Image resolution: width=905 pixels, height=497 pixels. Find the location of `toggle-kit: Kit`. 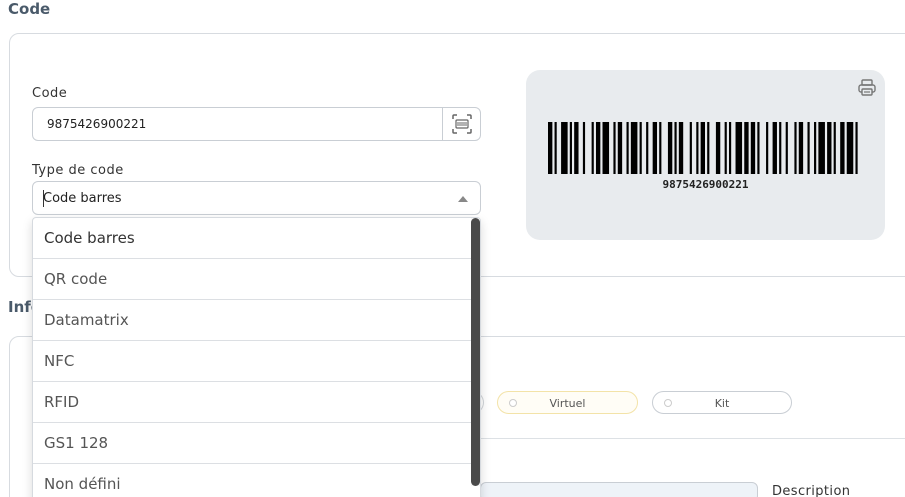

toggle-kit: Kit is located at coordinates (722, 402).